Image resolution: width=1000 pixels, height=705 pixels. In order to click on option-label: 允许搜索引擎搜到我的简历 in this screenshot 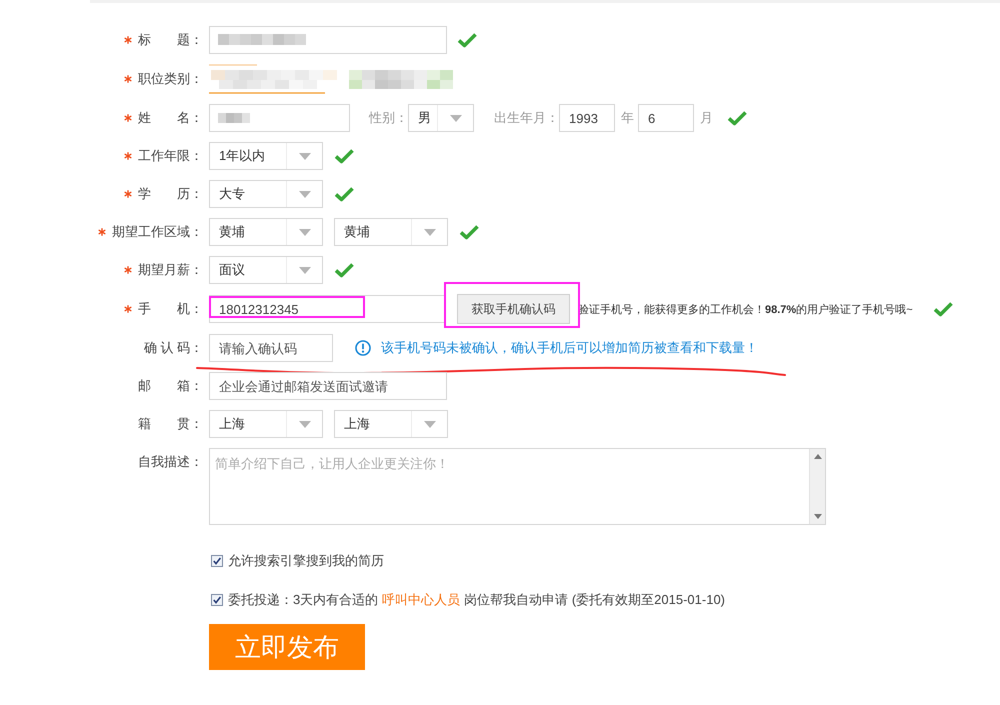, I will do `click(306, 561)`.